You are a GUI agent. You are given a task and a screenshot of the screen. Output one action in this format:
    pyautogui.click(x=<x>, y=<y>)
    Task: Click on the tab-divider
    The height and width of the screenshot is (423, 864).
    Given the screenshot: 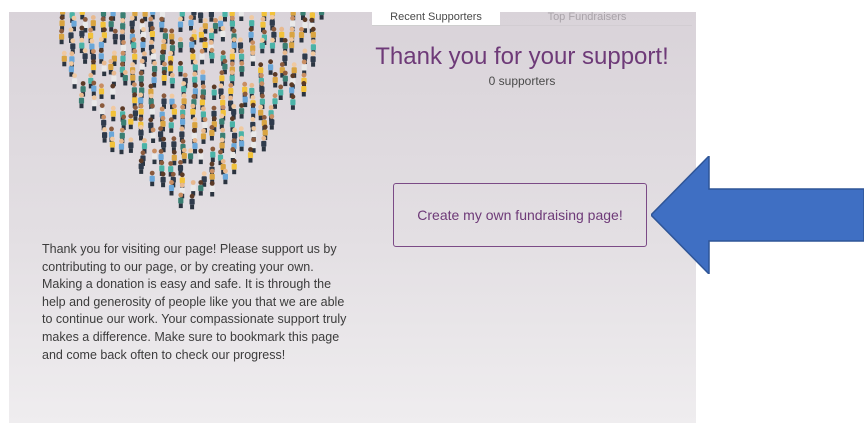 What is the action you would take?
    pyautogui.click(x=596, y=25)
    